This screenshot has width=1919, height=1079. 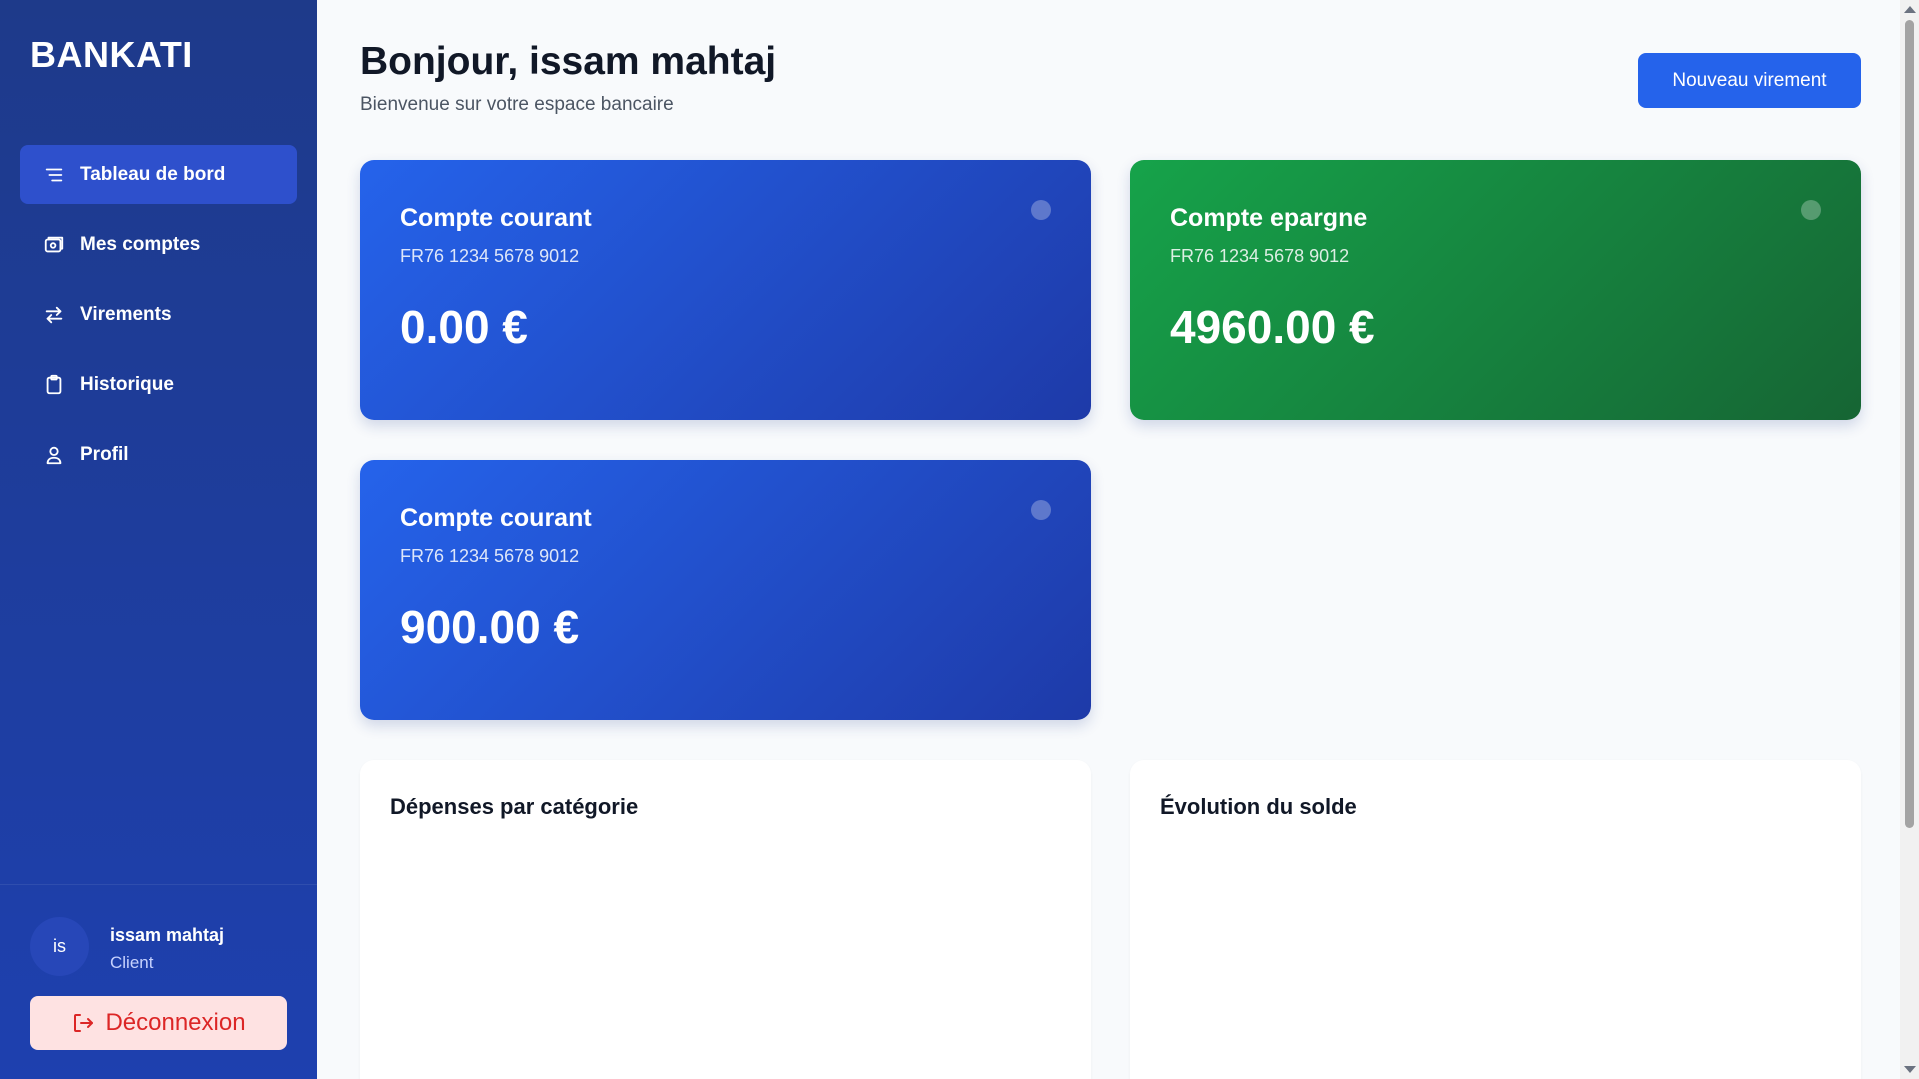 I want to click on scroll-thumb, so click(x=1909, y=424).